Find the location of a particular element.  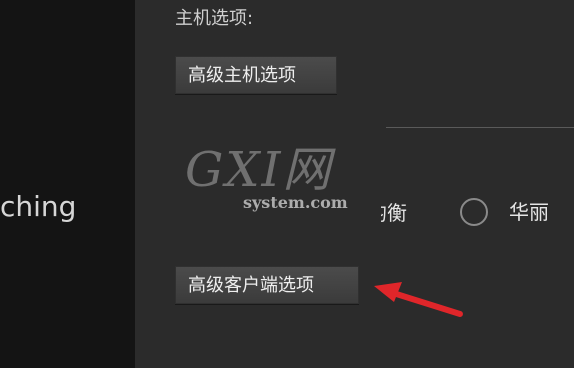

radio-option-balanced: 均衡 is located at coordinates (399, 213).